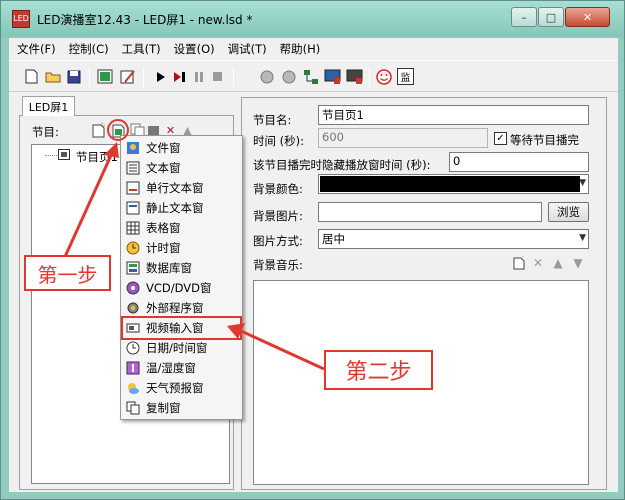 The height and width of the screenshot is (500, 625). Describe the element at coordinates (48, 106) in the screenshot. I see `tab-led-screen-1: LED屏1` at that location.